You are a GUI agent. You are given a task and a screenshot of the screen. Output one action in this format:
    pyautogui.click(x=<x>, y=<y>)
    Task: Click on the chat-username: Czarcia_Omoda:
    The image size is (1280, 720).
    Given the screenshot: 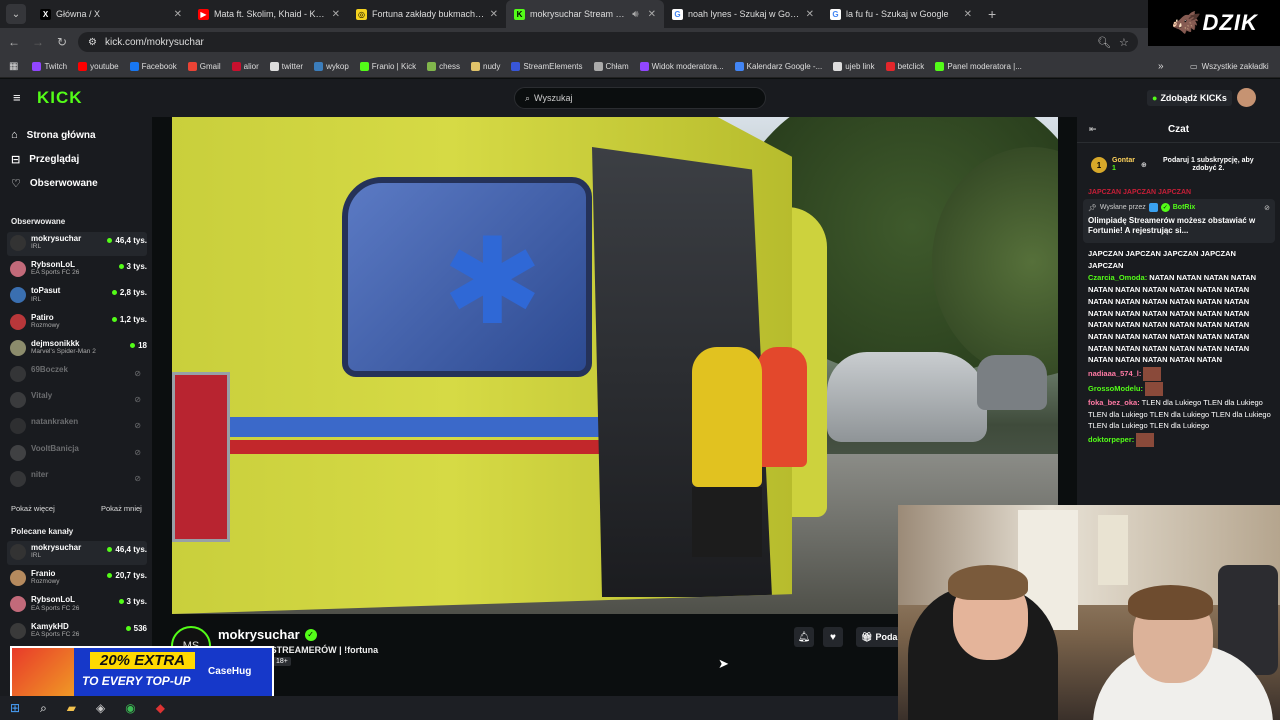 What is the action you would take?
    pyautogui.click(x=1117, y=277)
    